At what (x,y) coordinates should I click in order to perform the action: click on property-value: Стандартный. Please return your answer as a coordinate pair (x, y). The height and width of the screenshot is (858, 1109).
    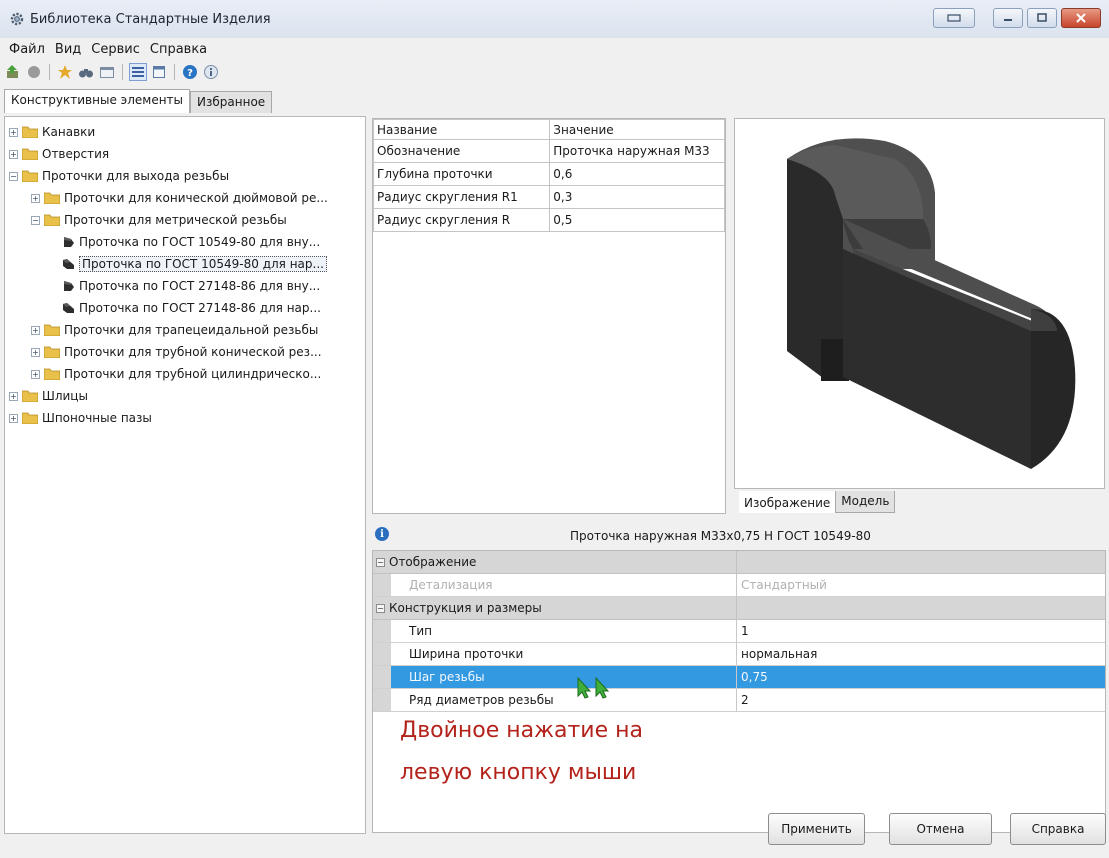
    Looking at the image, I should click on (921, 585).